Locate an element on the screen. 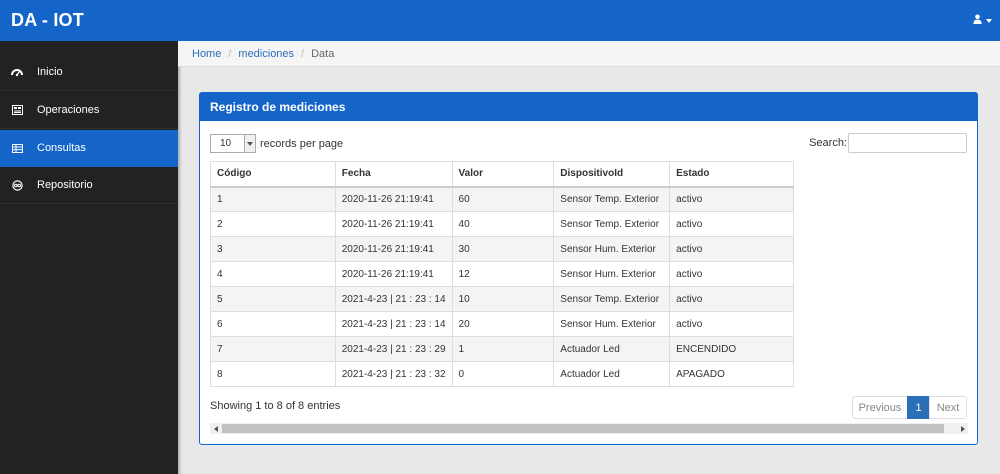 The width and height of the screenshot is (1000, 474). sidebar-item-inicio: Inicio is located at coordinates (89, 72).